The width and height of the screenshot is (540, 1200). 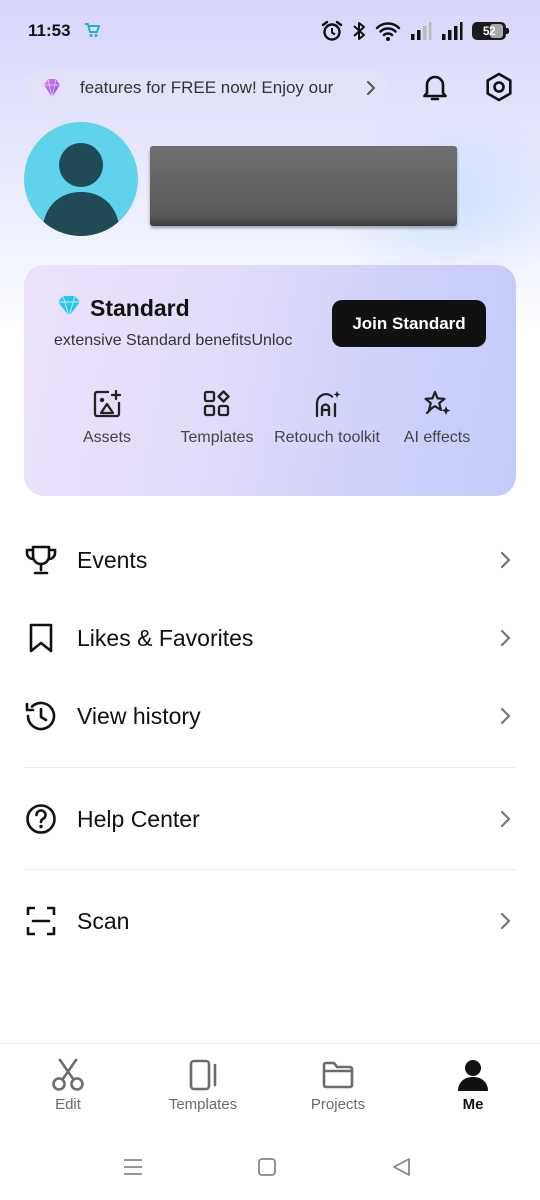 What do you see at coordinates (41, 819) in the screenshot?
I see `help-icon` at bounding box center [41, 819].